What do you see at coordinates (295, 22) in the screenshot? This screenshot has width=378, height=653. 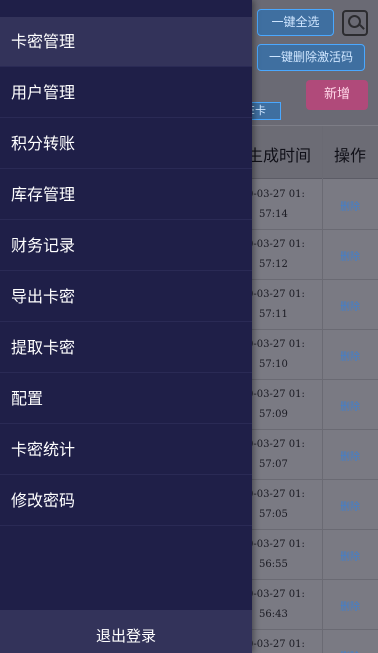 I see `select-all-button: 一键全选` at bounding box center [295, 22].